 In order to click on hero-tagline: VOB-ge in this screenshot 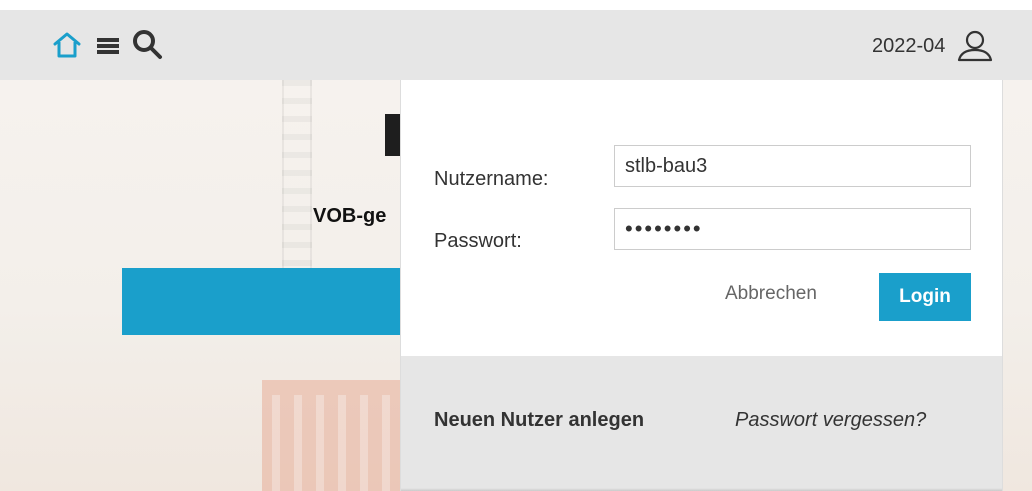, I will do `click(350, 216)`.